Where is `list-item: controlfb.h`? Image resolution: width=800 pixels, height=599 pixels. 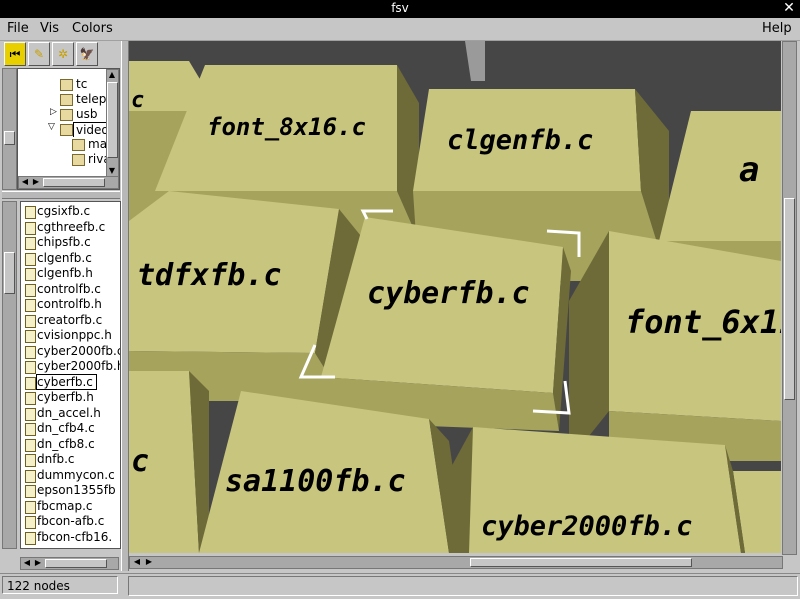 list-item: controlfb.h is located at coordinates (70, 304).